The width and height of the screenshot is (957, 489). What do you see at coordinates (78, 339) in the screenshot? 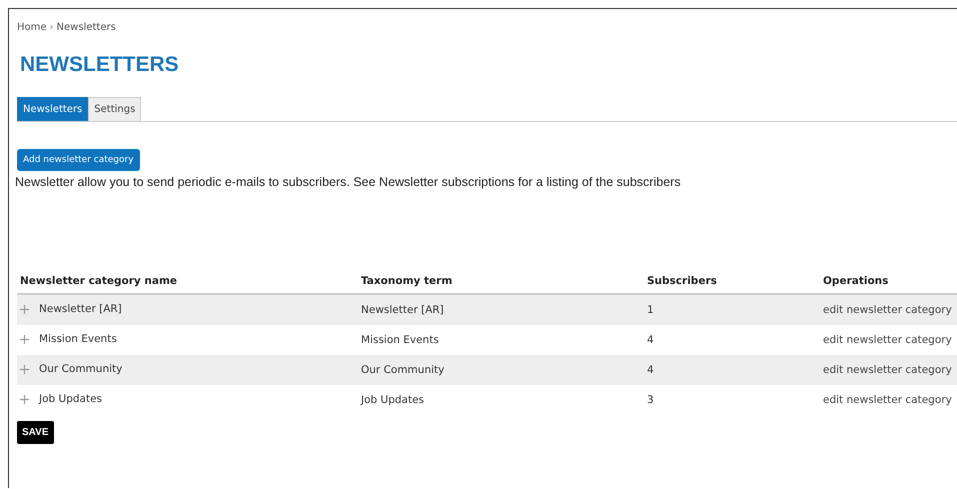
I see `category-name: Mission Events` at bounding box center [78, 339].